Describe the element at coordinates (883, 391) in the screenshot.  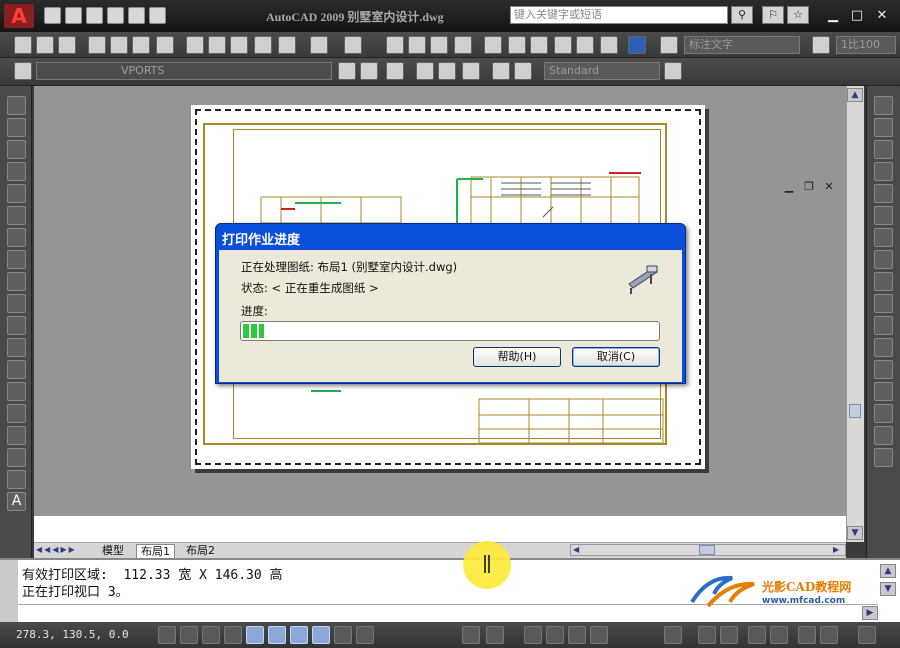
I see `join-icon` at that location.